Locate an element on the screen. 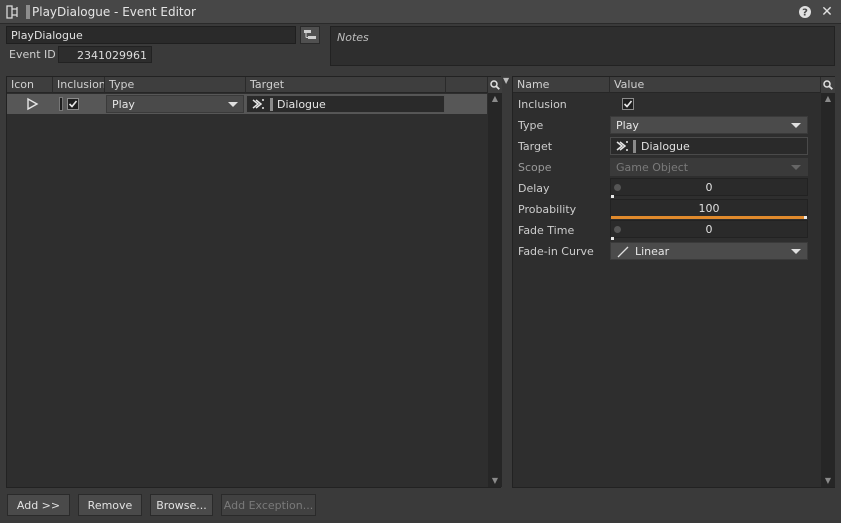 The height and width of the screenshot is (523, 841). event-editor-icon is located at coordinates (12, 12).